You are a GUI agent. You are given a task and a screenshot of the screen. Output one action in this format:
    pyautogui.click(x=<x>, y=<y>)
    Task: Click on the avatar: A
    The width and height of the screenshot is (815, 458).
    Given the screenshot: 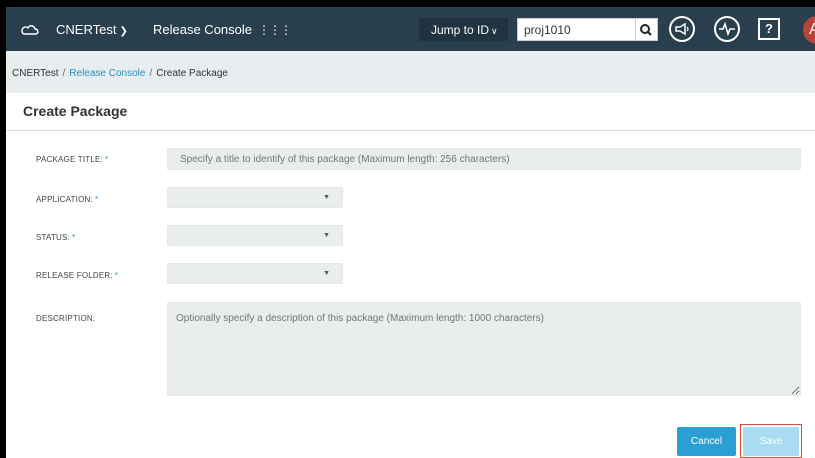 What is the action you would take?
    pyautogui.click(x=809, y=30)
    